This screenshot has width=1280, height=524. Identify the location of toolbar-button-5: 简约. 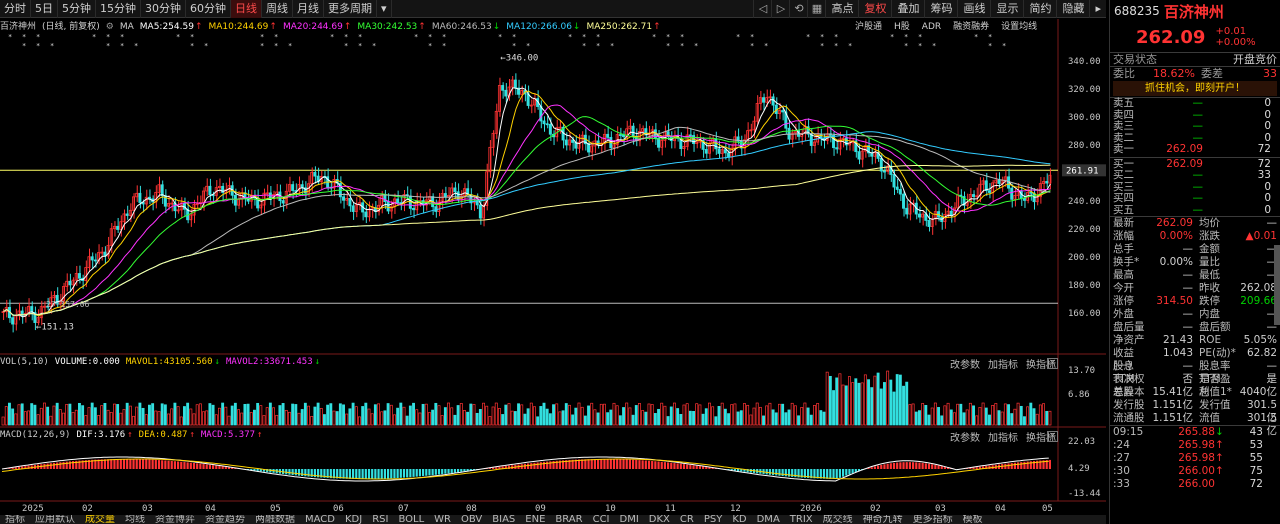
(1039, 9).